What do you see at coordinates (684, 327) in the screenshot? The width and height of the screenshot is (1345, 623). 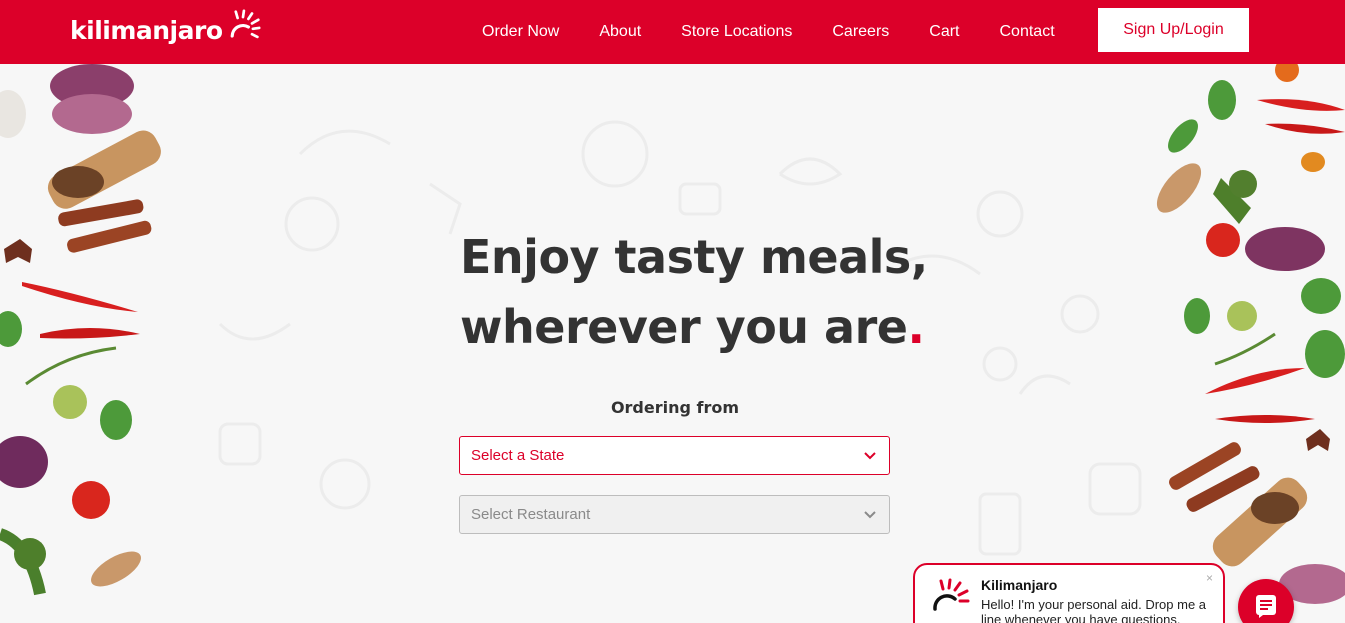 I see `headline-line-2-text: wherever you are` at bounding box center [684, 327].